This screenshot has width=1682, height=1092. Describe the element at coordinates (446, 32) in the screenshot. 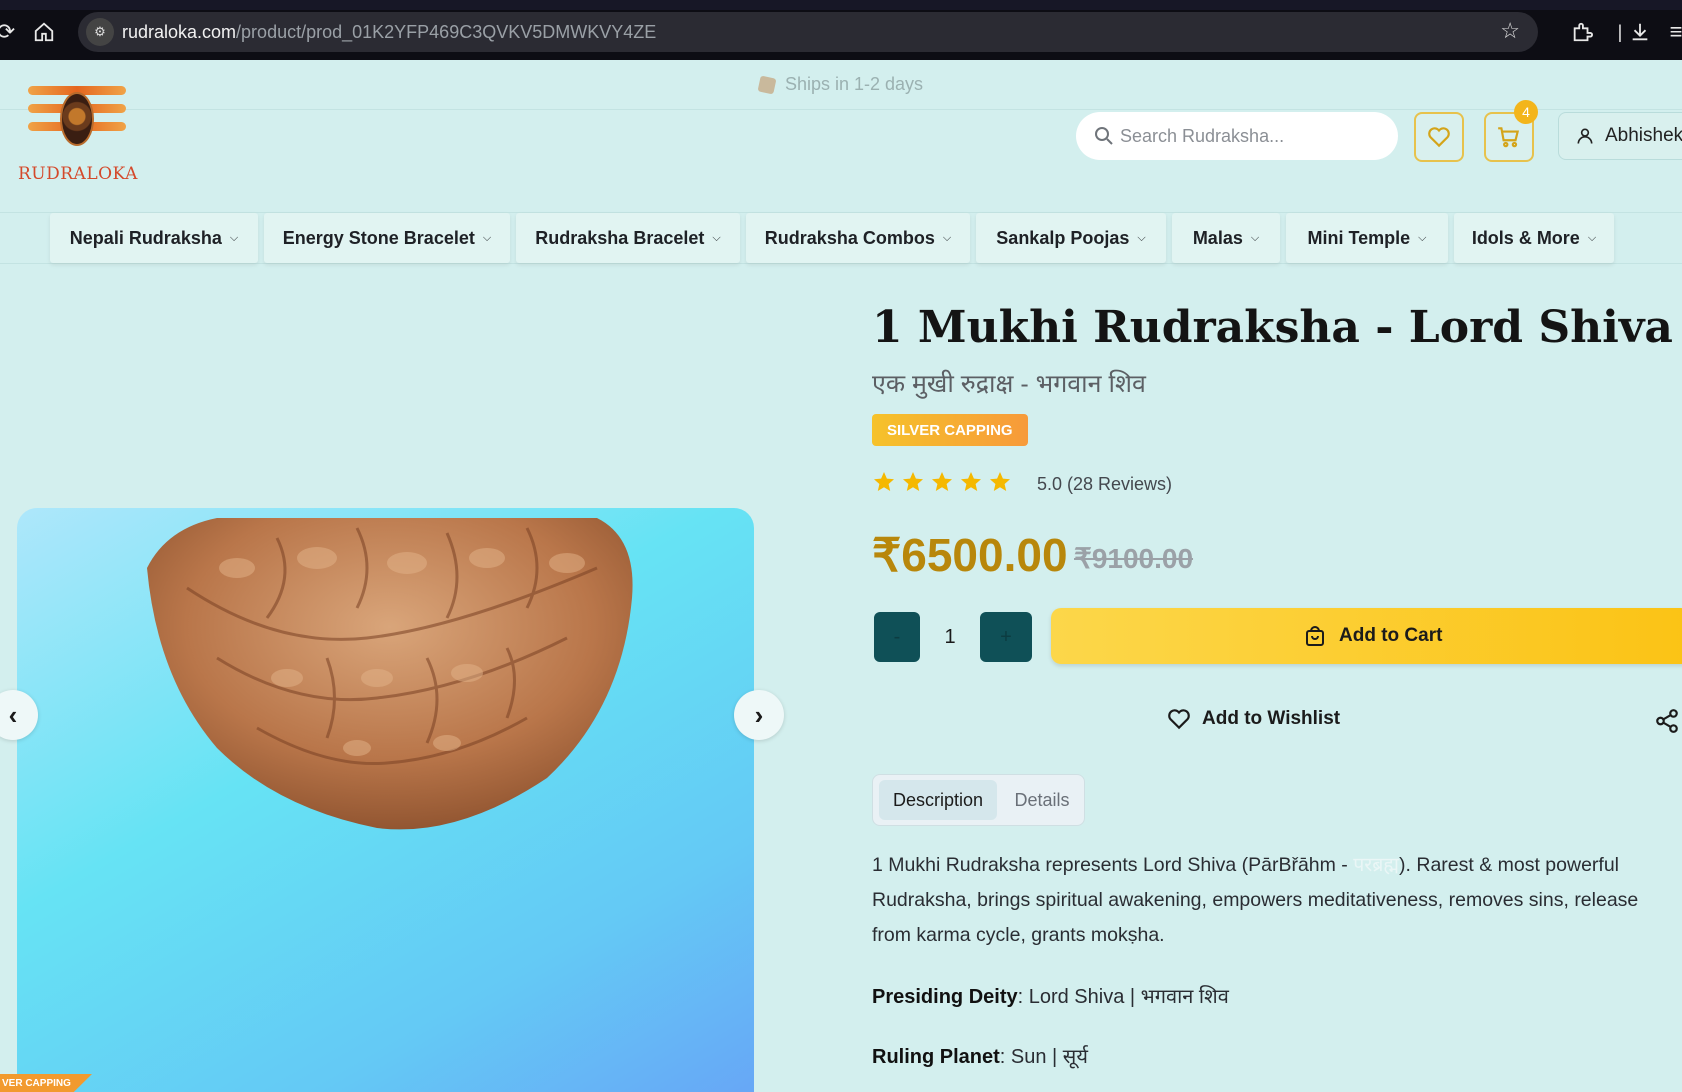

I see `url-path: /product/prod_01K2YFP469C3QVKV5DMWKVY4ZE` at that location.